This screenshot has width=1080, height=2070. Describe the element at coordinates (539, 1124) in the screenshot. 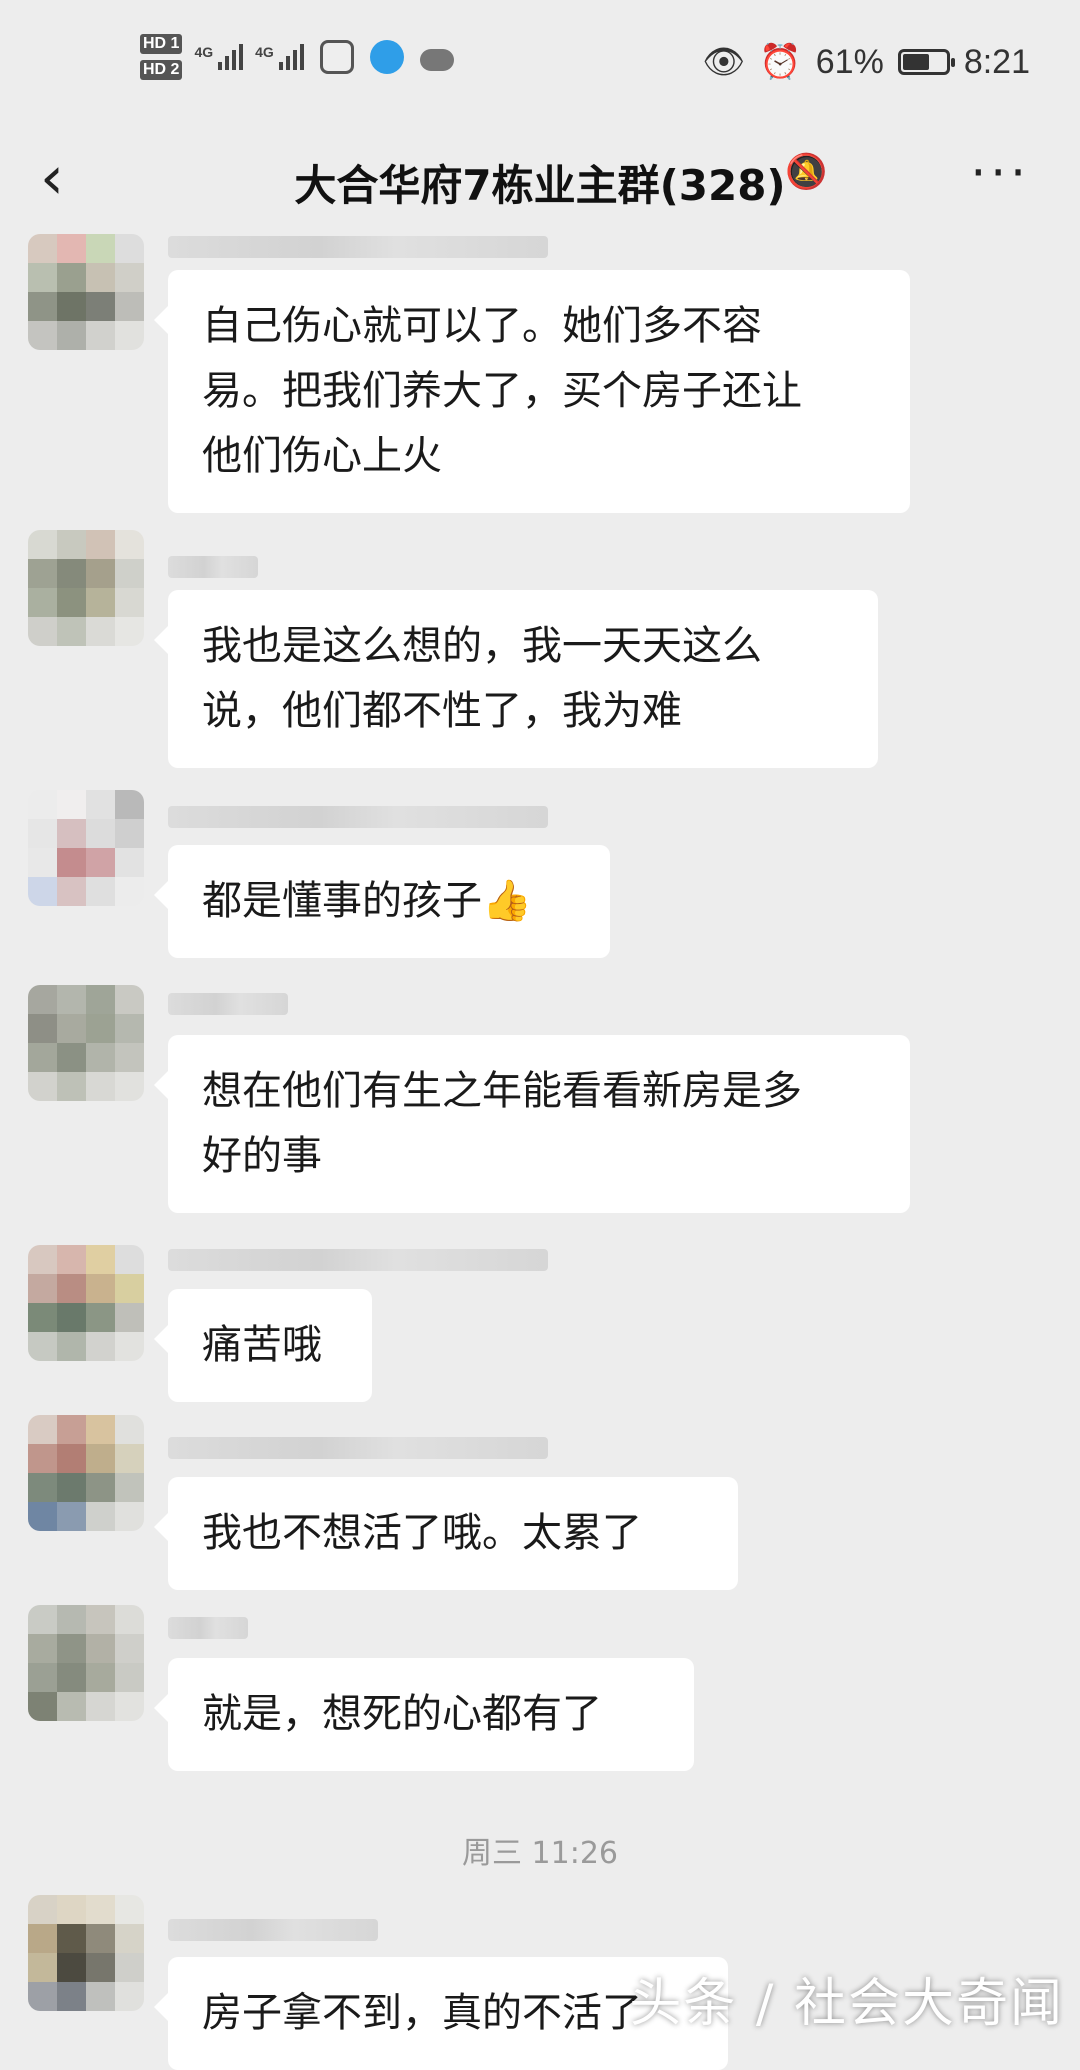

I see `message-bubble: 想在他们有生之年能看看新房是多 好的事` at that location.